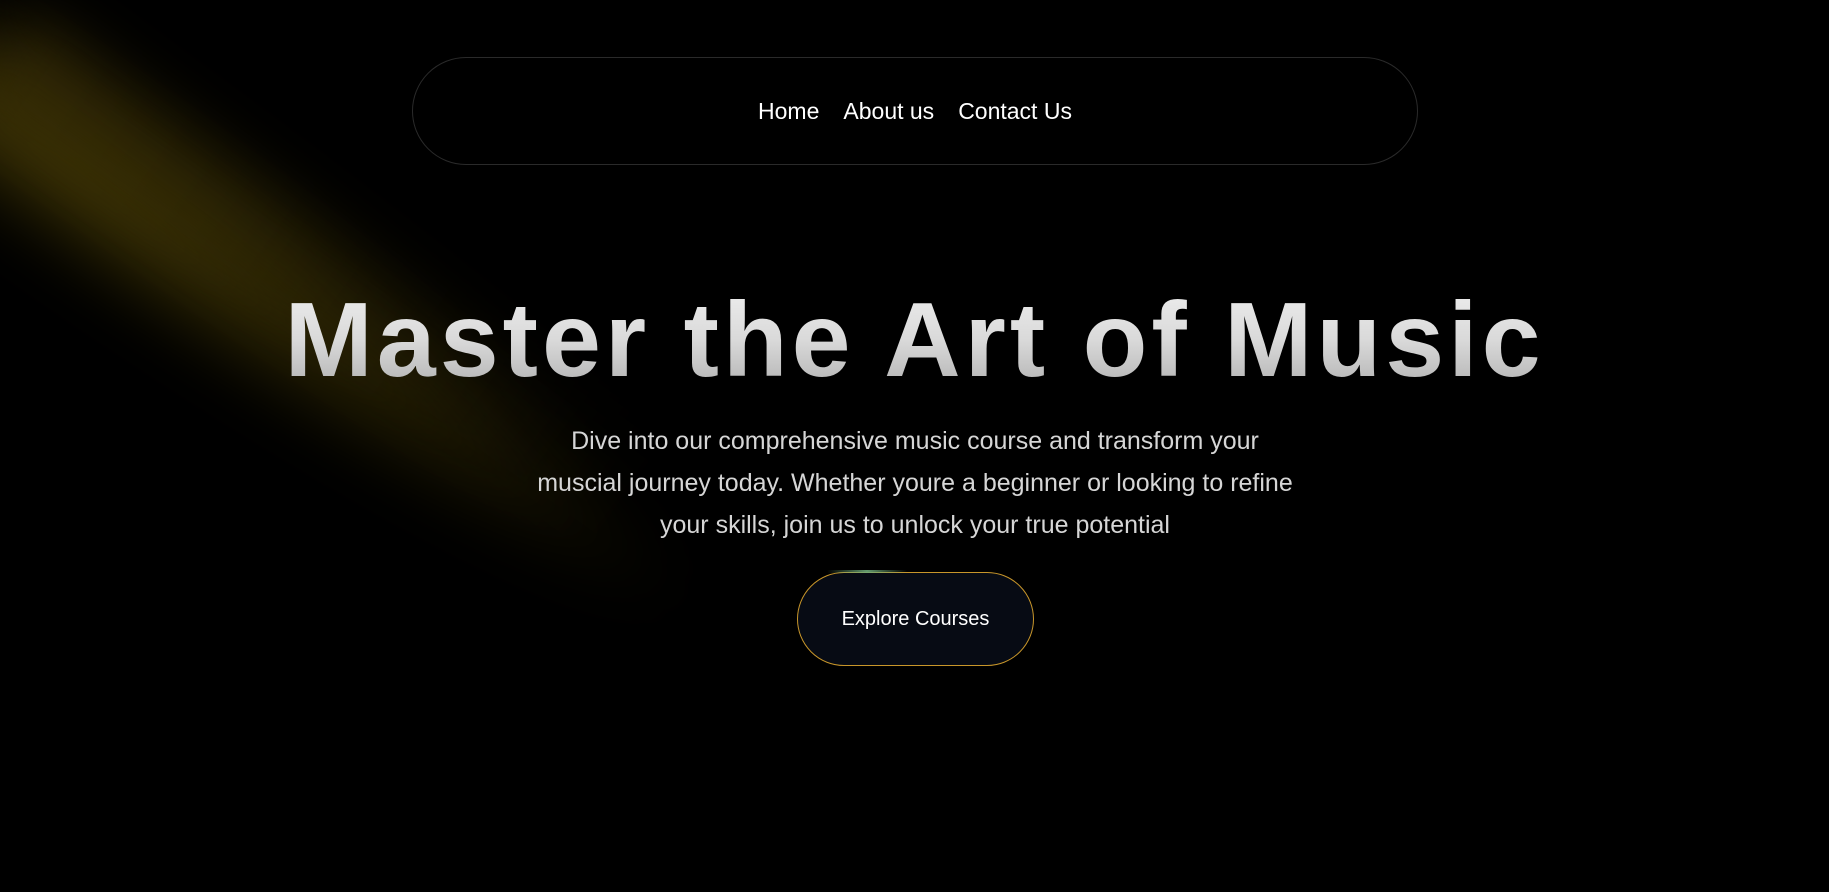  What do you see at coordinates (1015, 111) in the screenshot?
I see `nav-link-contact-us: Contact Us` at bounding box center [1015, 111].